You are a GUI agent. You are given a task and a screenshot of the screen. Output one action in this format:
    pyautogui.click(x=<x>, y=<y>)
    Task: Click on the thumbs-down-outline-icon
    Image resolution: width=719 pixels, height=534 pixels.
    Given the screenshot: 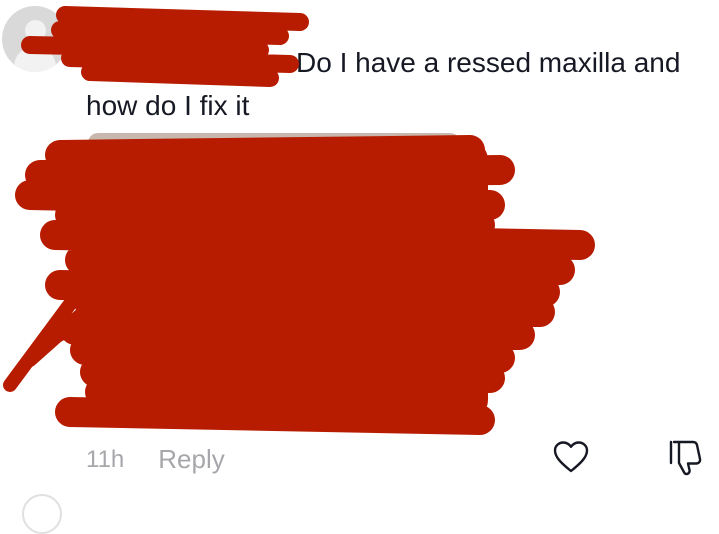 What is the action you would take?
    pyautogui.click(x=686, y=457)
    